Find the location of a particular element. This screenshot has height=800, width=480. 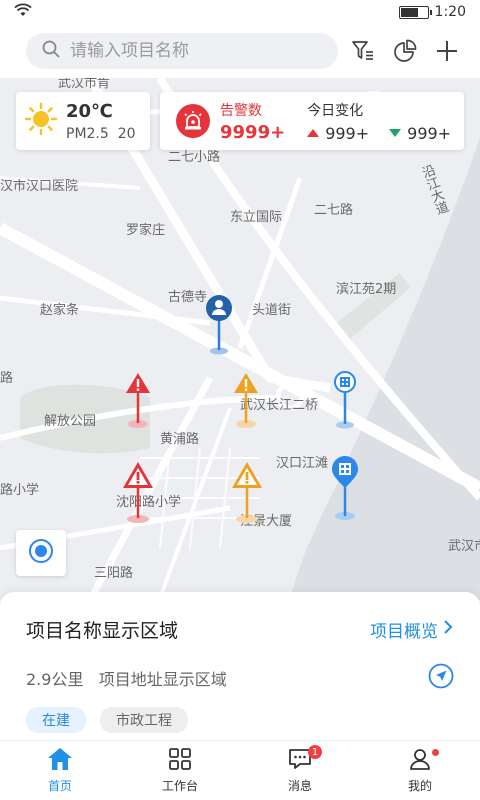

project-name: 项目名称显示区域 is located at coordinates (102, 631).